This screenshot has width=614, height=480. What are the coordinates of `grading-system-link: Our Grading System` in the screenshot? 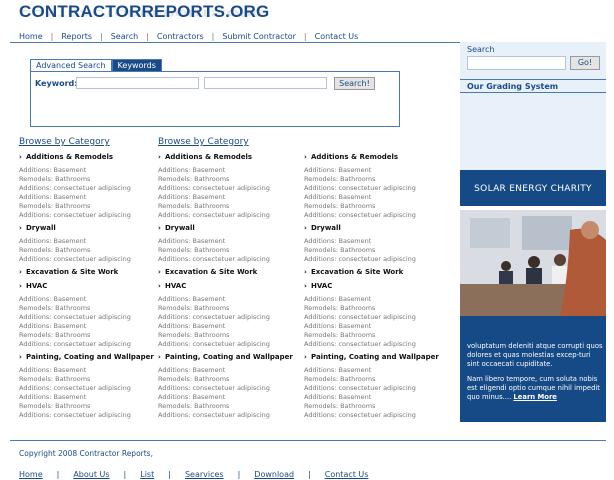 It's located at (512, 86).